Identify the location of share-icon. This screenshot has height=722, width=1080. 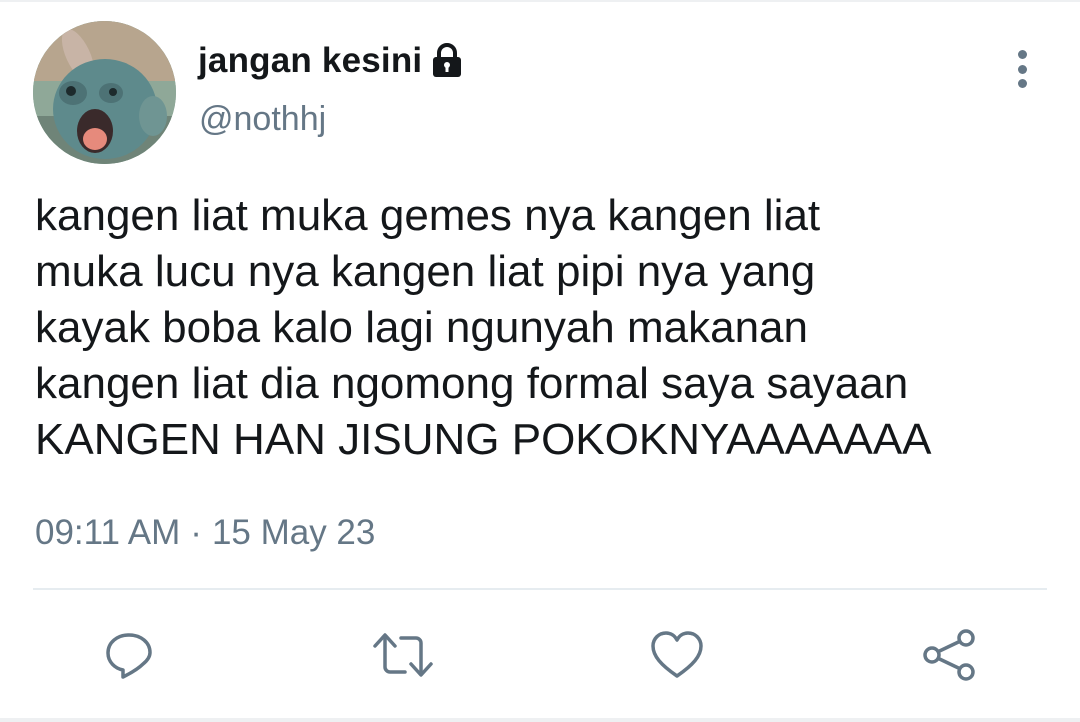
(949, 655).